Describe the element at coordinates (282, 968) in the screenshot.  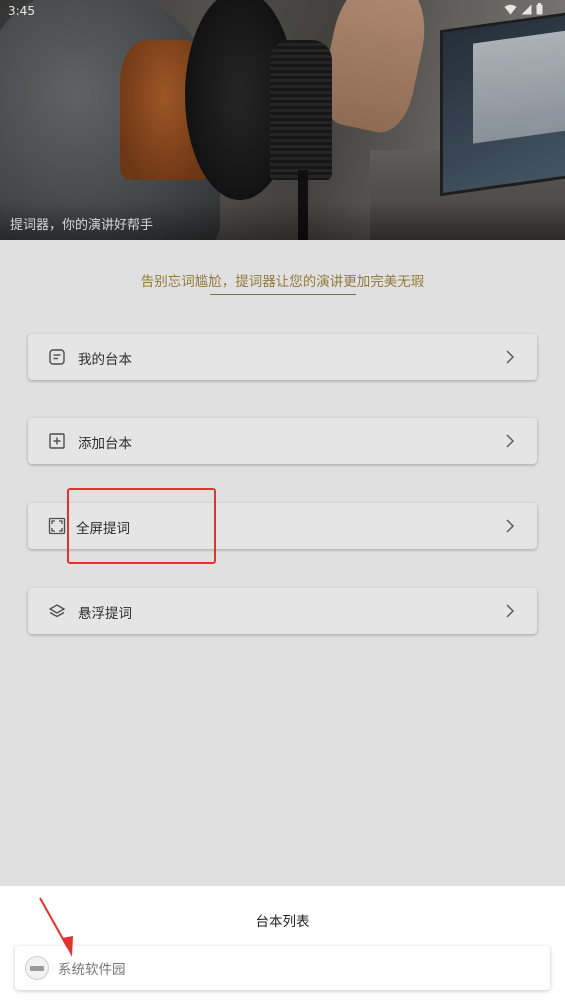
I see `script-list-item: 系统软件园` at that location.